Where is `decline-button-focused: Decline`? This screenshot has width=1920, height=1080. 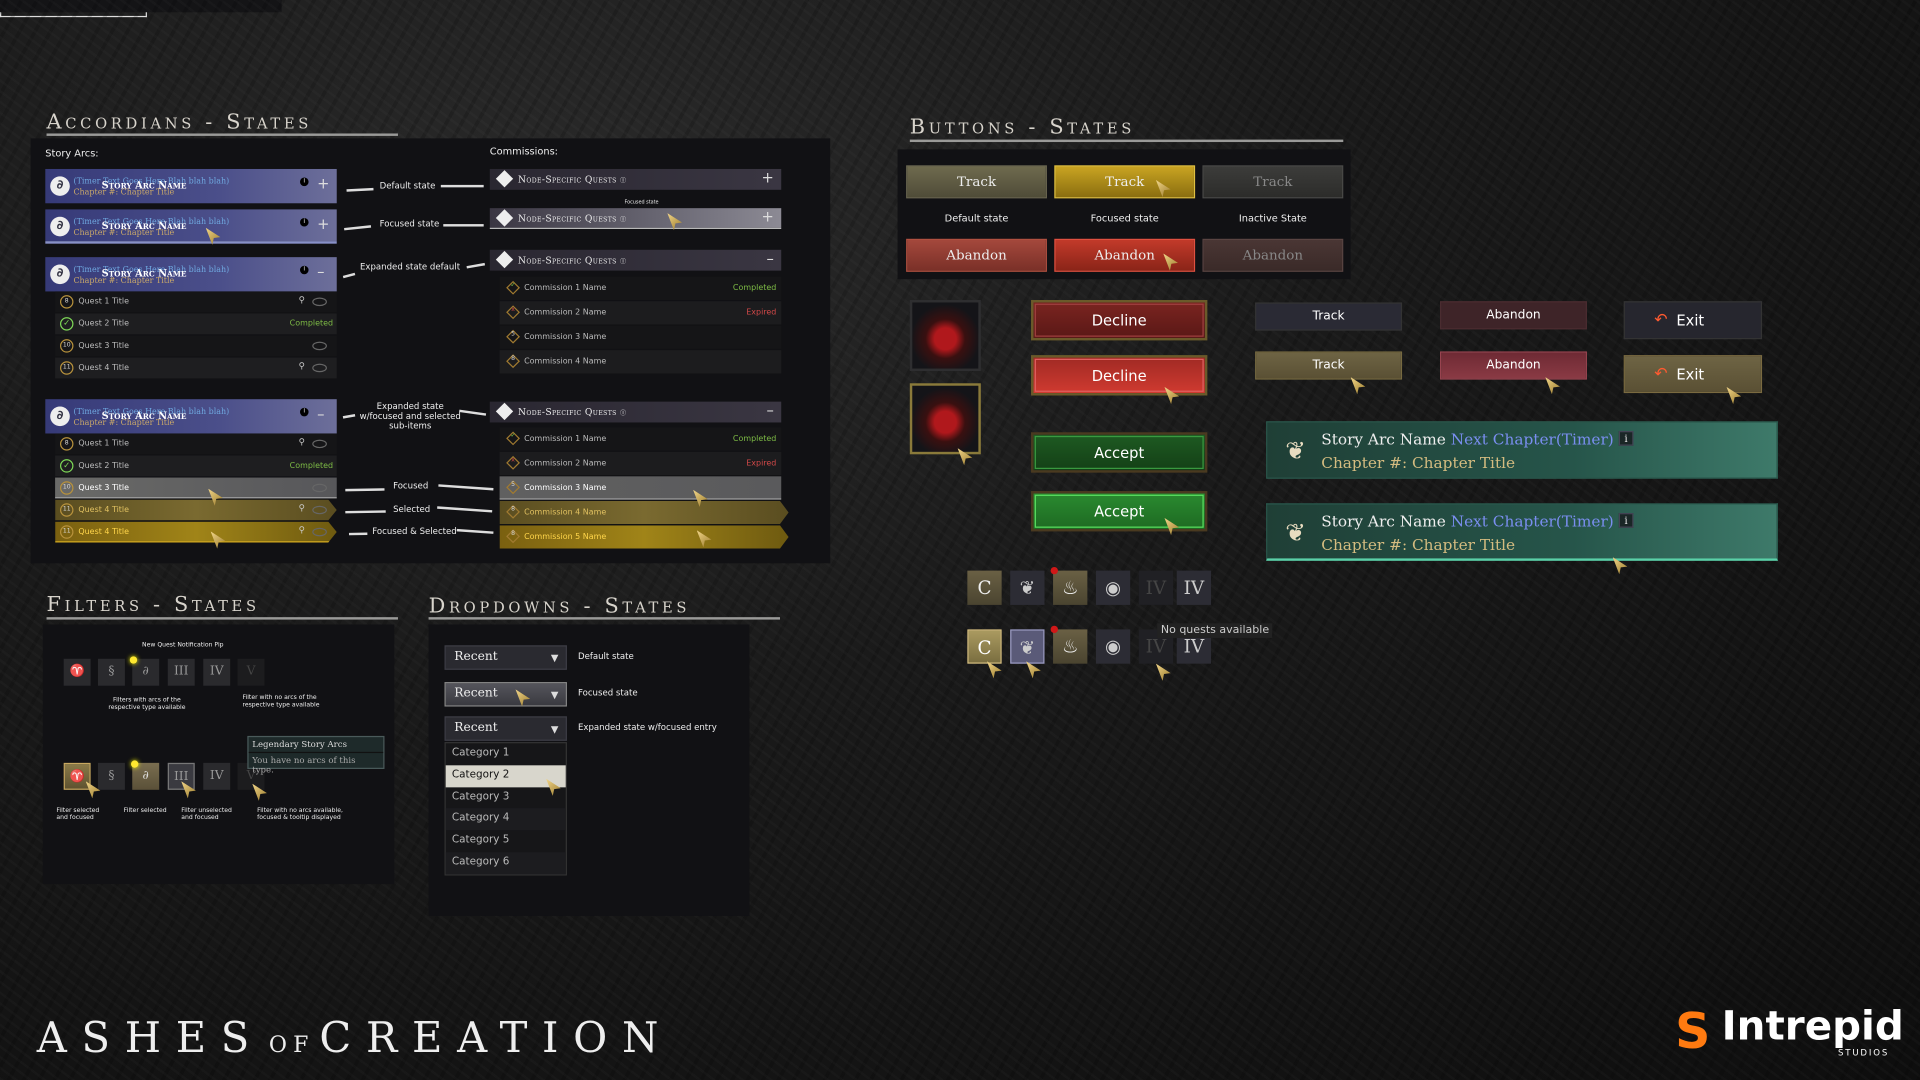 decline-button-focused: Decline is located at coordinates (1119, 375).